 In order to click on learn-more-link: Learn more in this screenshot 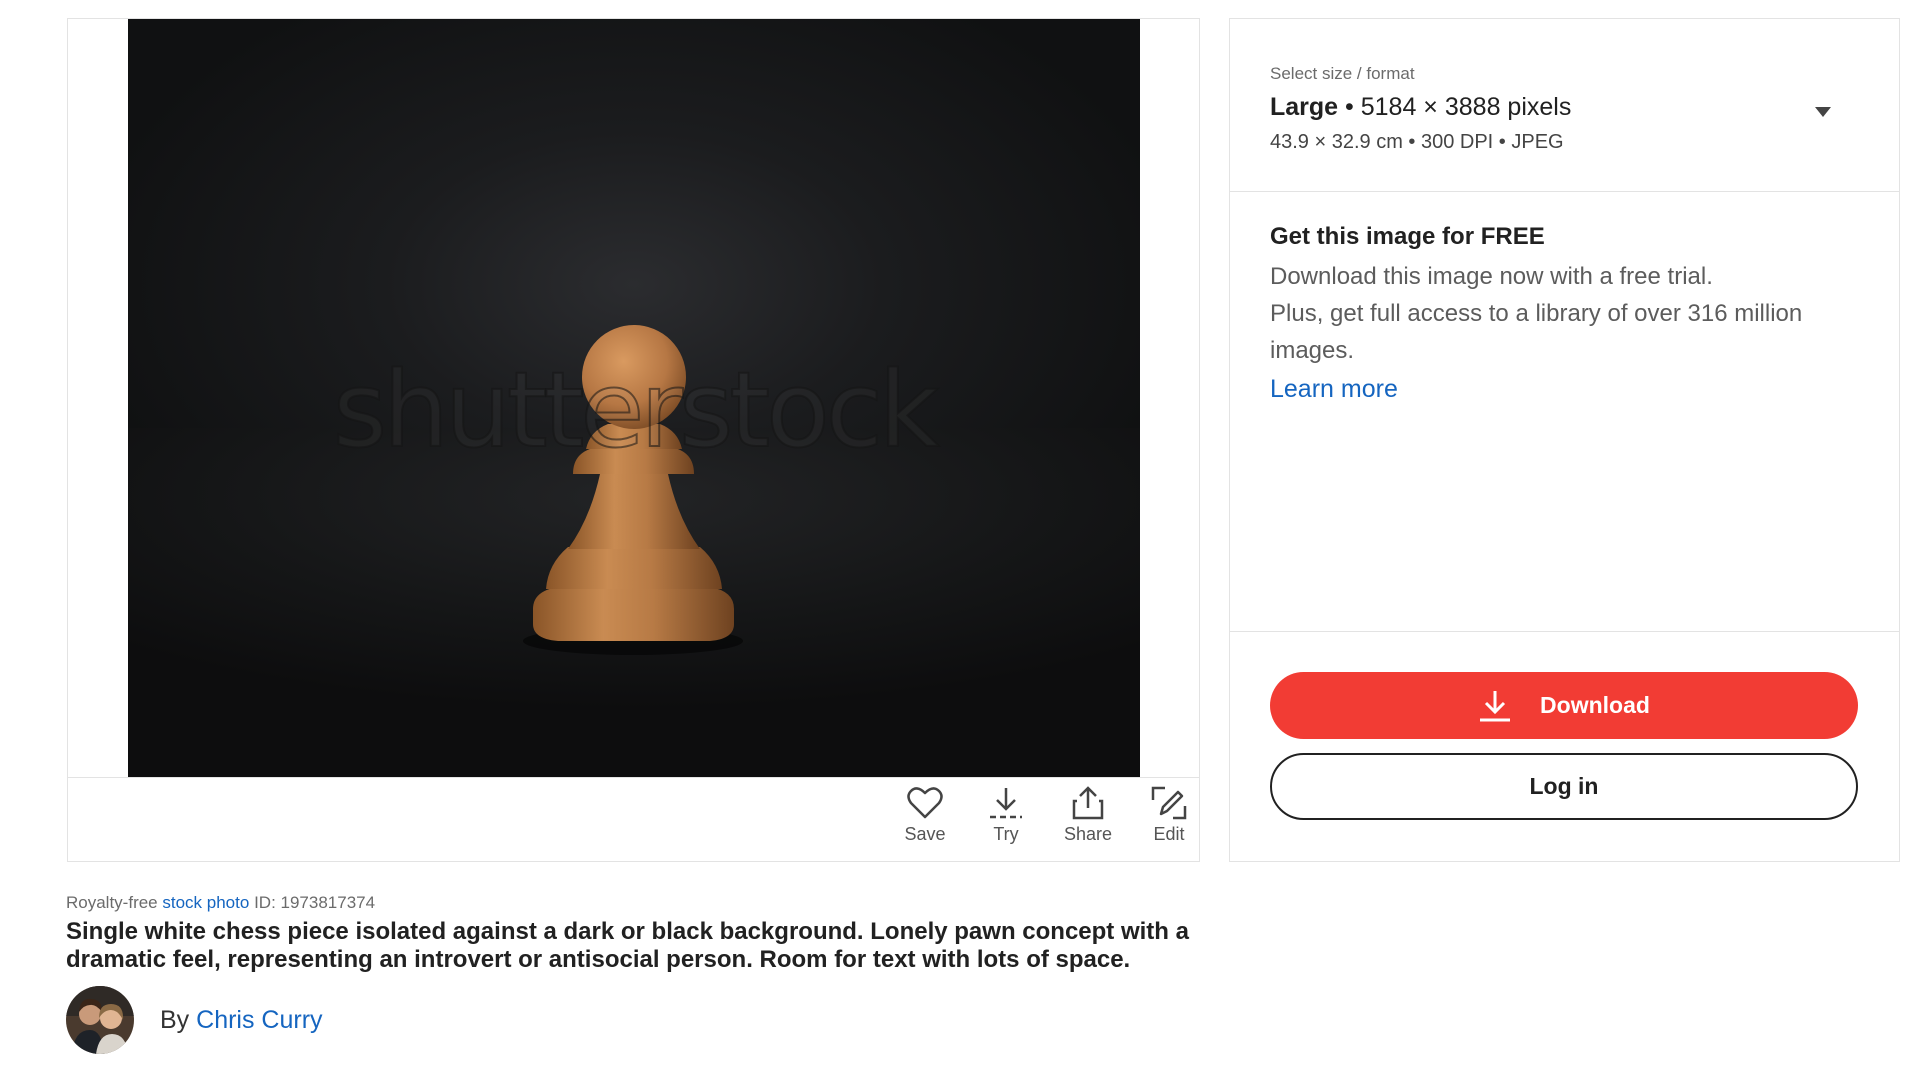, I will do `click(1564, 389)`.